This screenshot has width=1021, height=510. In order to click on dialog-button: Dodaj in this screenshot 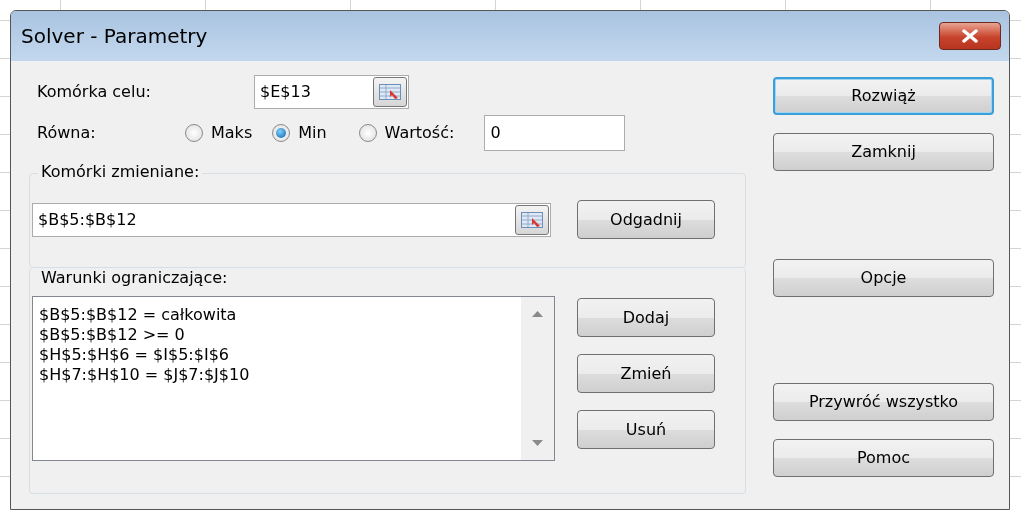, I will do `click(646, 317)`.